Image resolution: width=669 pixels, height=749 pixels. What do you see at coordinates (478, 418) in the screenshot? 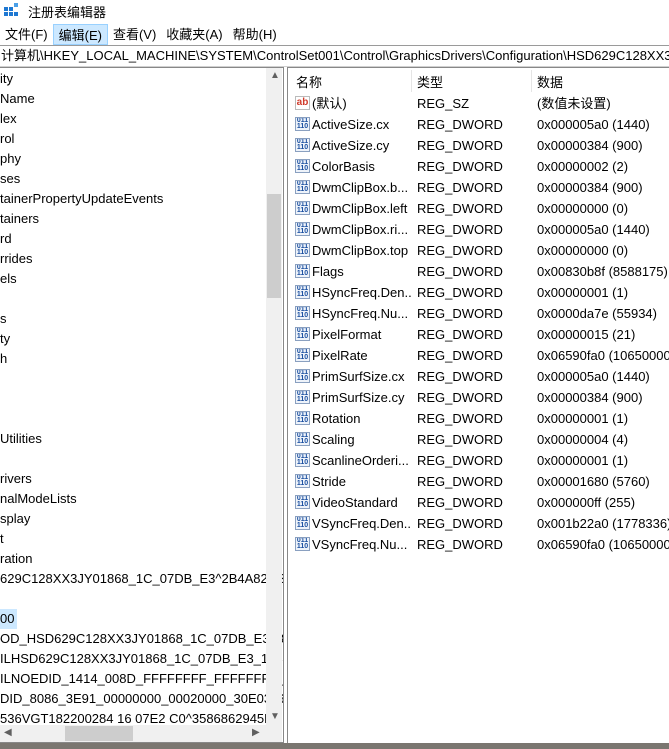
I see `value-row: 011 110 Rotation REG_DWORD 0x00000001 (1)` at bounding box center [478, 418].